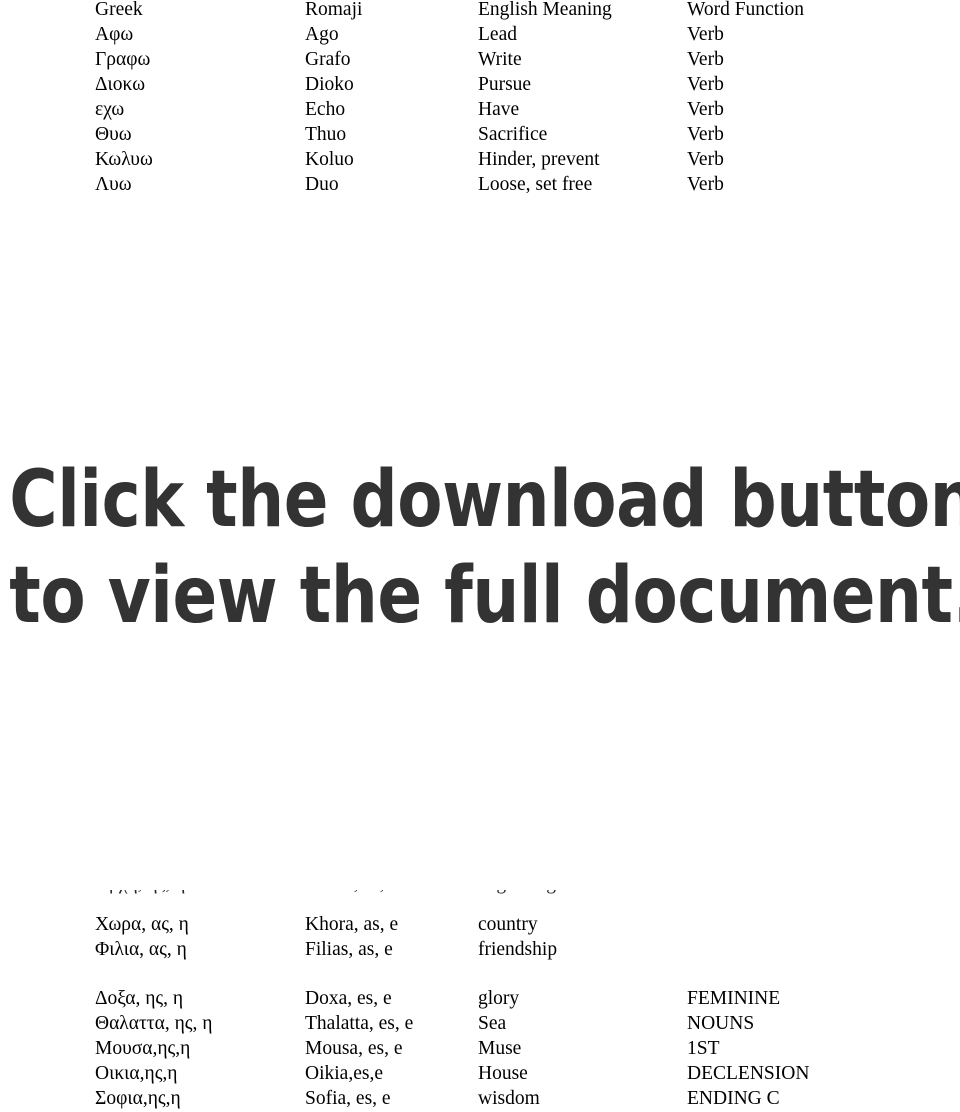 The image size is (960, 1112). What do you see at coordinates (329, 84) in the screenshot?
I see `cell-romaji: Dioko` at bounding box center [329, 84].